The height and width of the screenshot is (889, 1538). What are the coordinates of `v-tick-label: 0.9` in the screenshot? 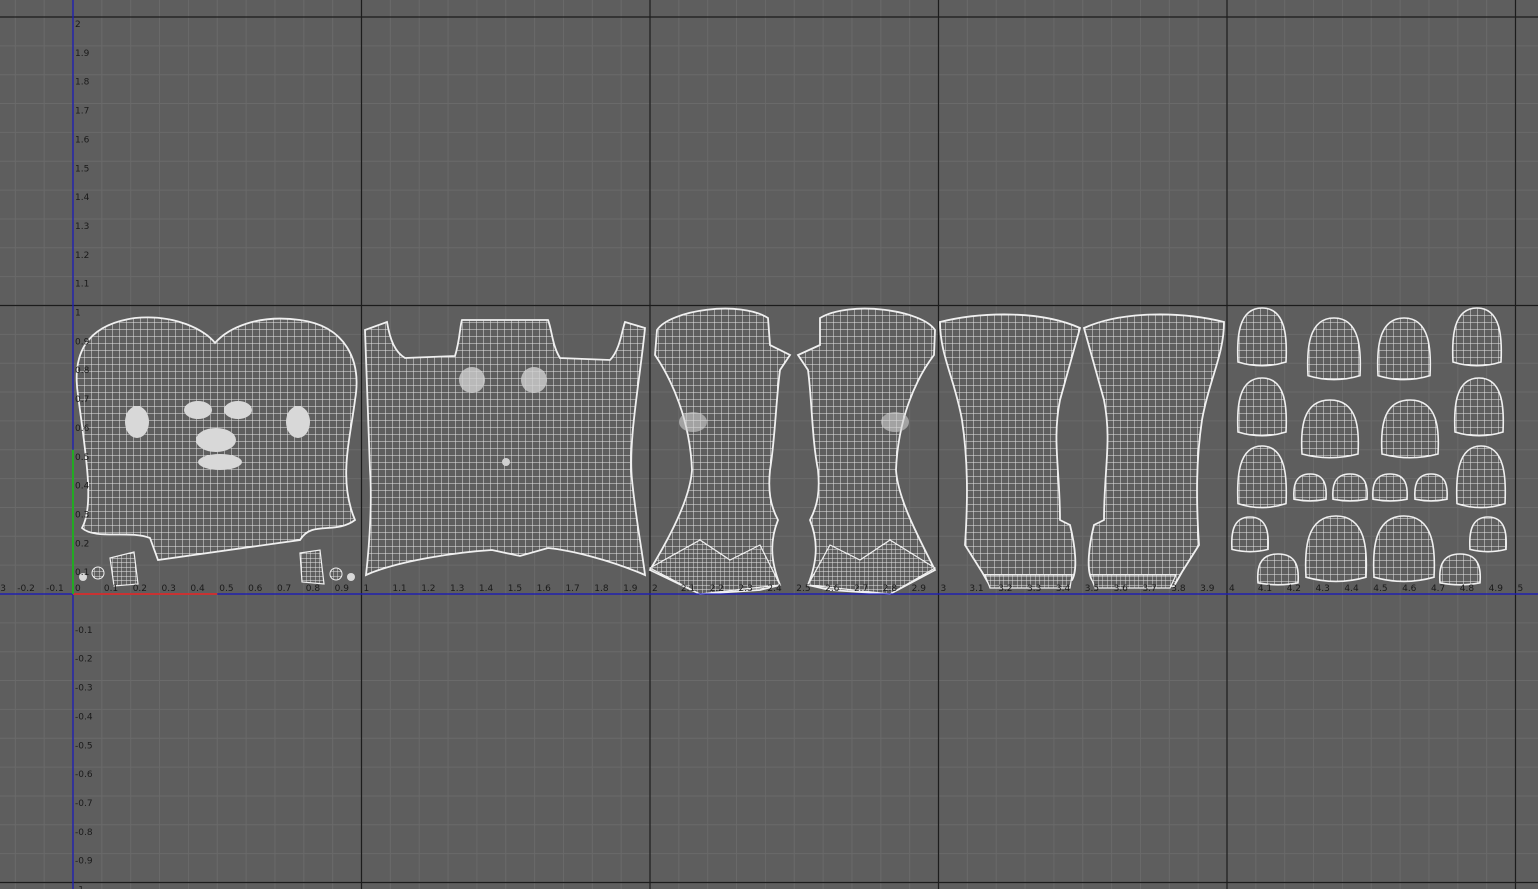 It's located at (82, 342).